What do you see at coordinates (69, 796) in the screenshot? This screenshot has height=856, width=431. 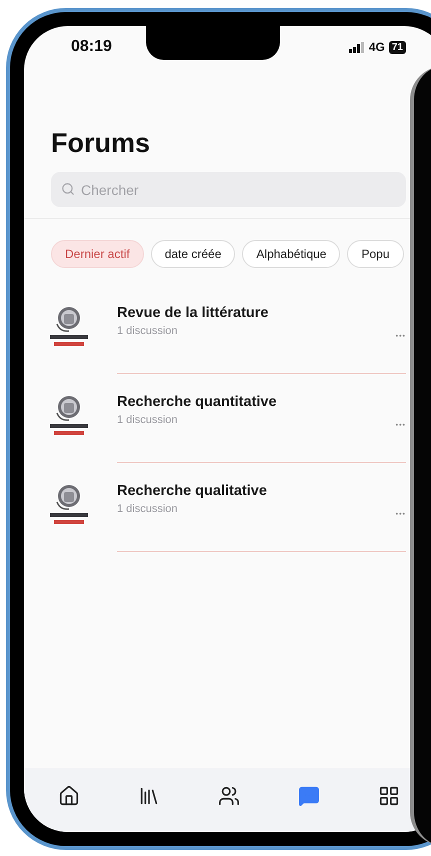 I see `home-icon` at bounding box center [69, 796].